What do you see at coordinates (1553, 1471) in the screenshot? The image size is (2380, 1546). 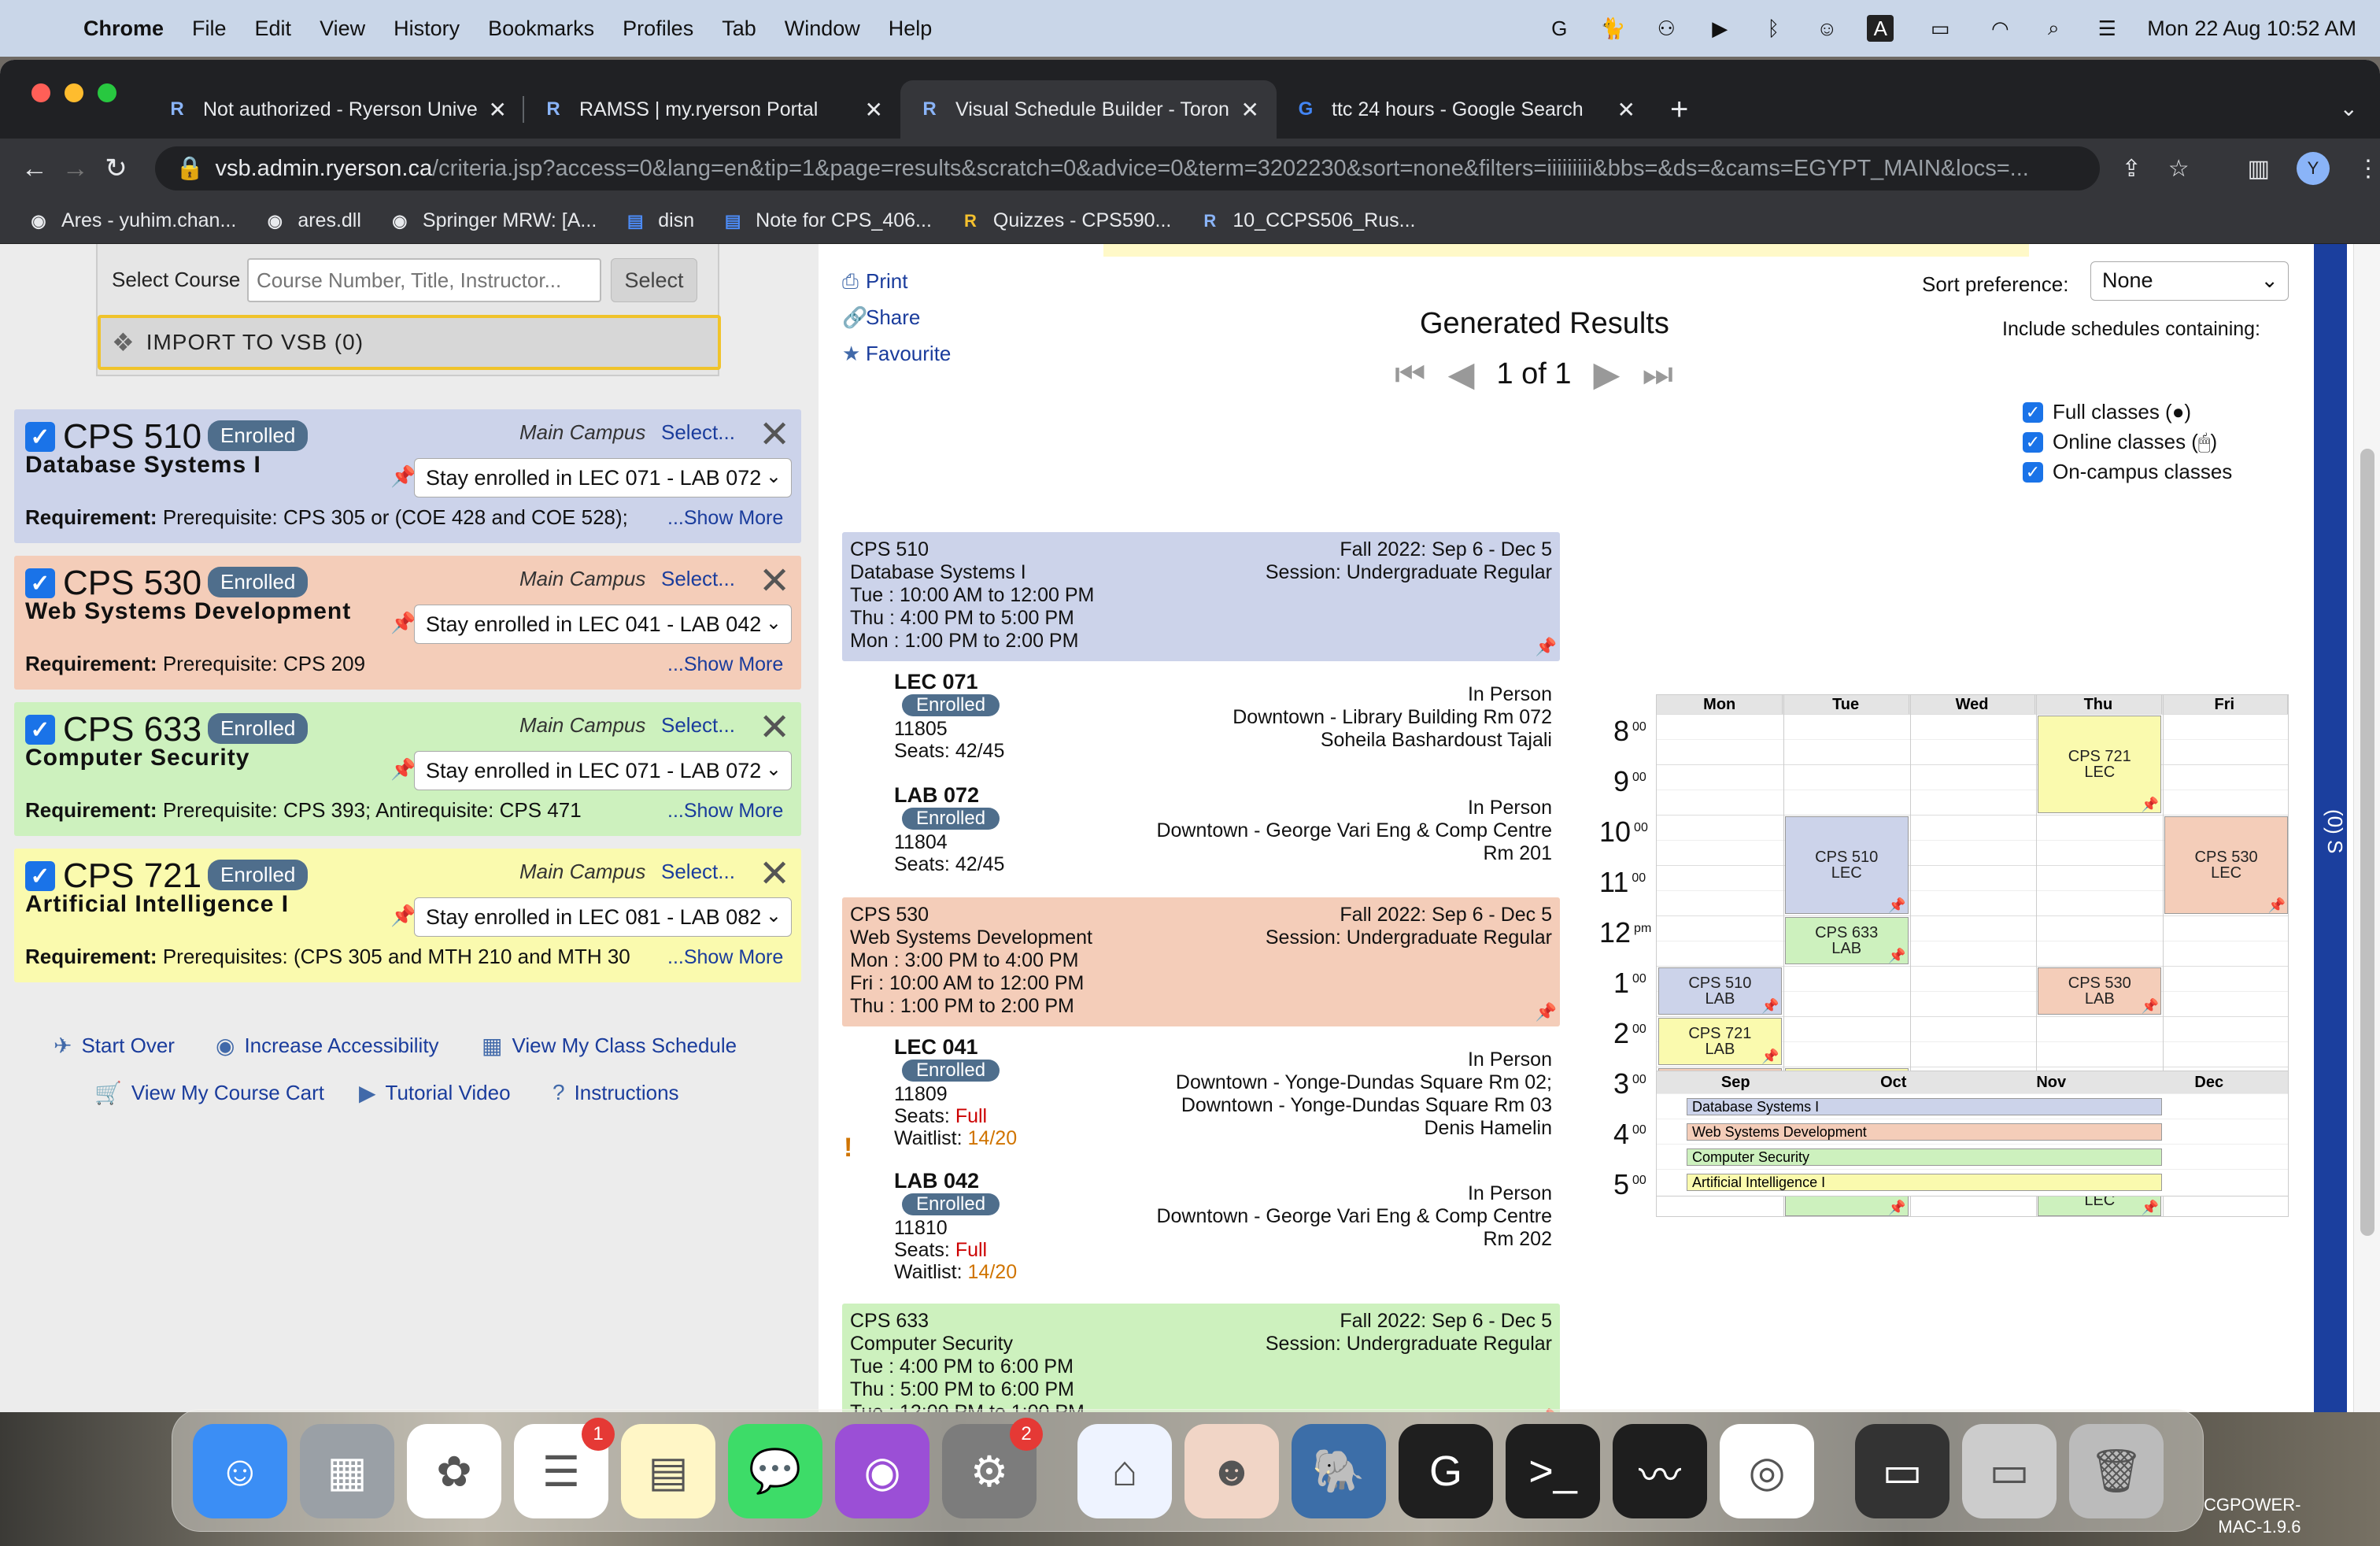 I see `dock-terminal-icon: >_` at bounding box center [1553, 1471].